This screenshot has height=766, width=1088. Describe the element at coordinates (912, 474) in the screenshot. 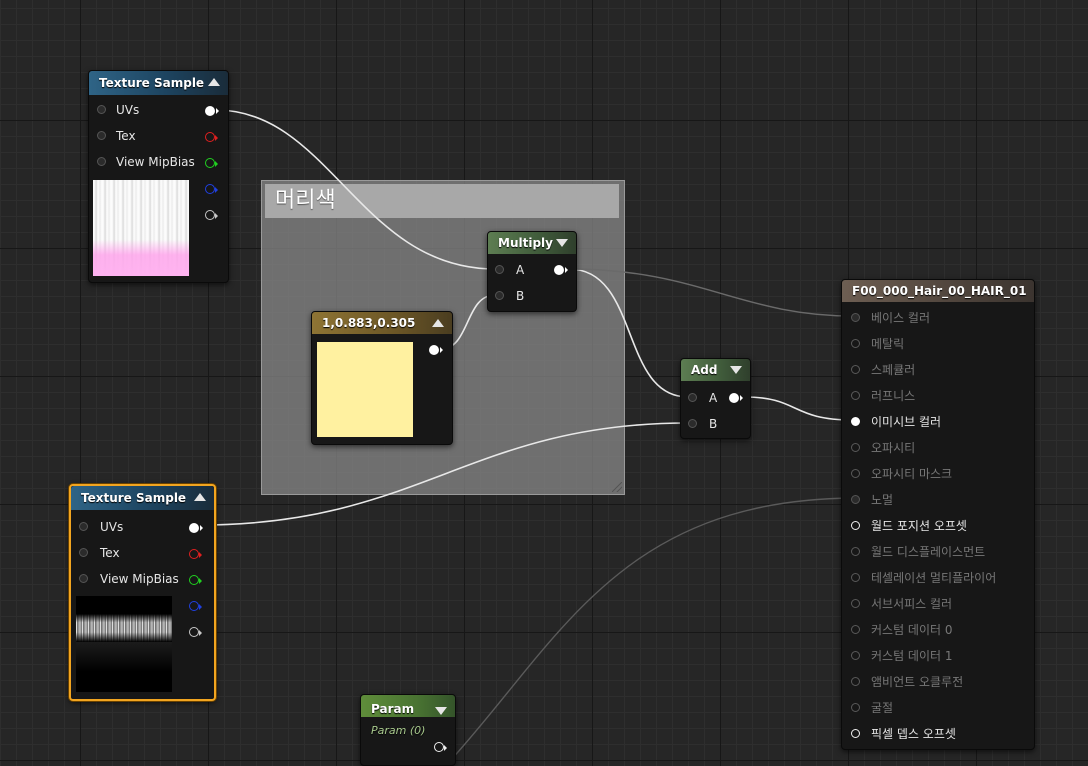

I see `pin-label: 오파시티 마스크` at that location.